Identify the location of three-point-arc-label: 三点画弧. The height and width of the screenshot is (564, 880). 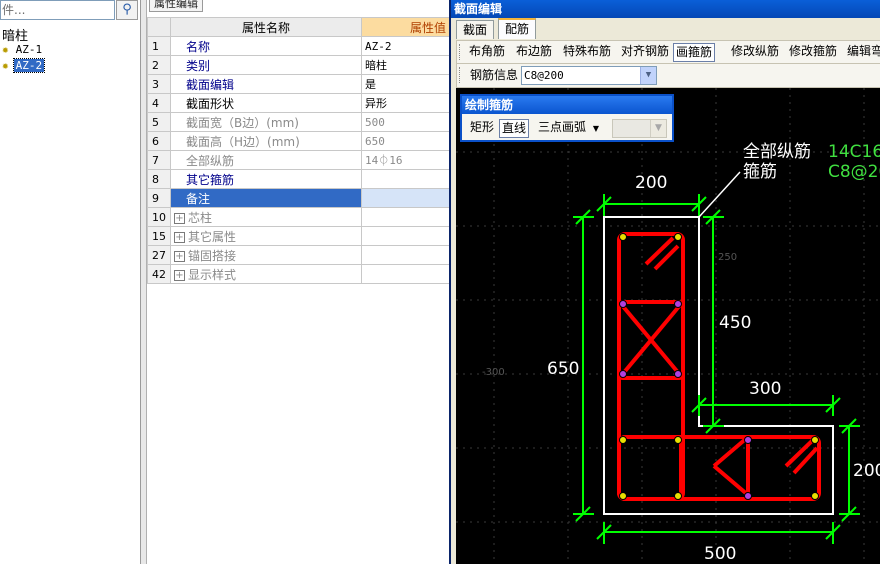
(562, 127).